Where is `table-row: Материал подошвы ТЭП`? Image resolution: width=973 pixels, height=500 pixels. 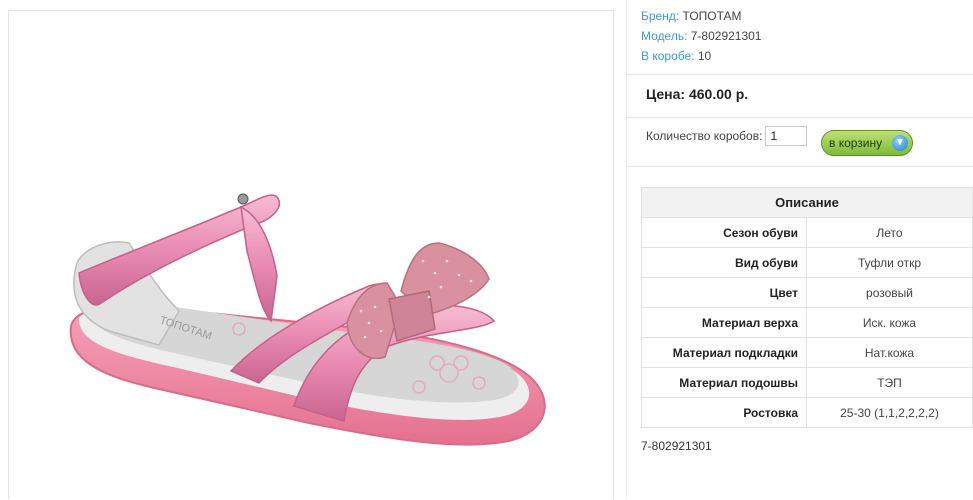
table-row: Материал подошвы ТЭП is located at coordinates (807, 382).